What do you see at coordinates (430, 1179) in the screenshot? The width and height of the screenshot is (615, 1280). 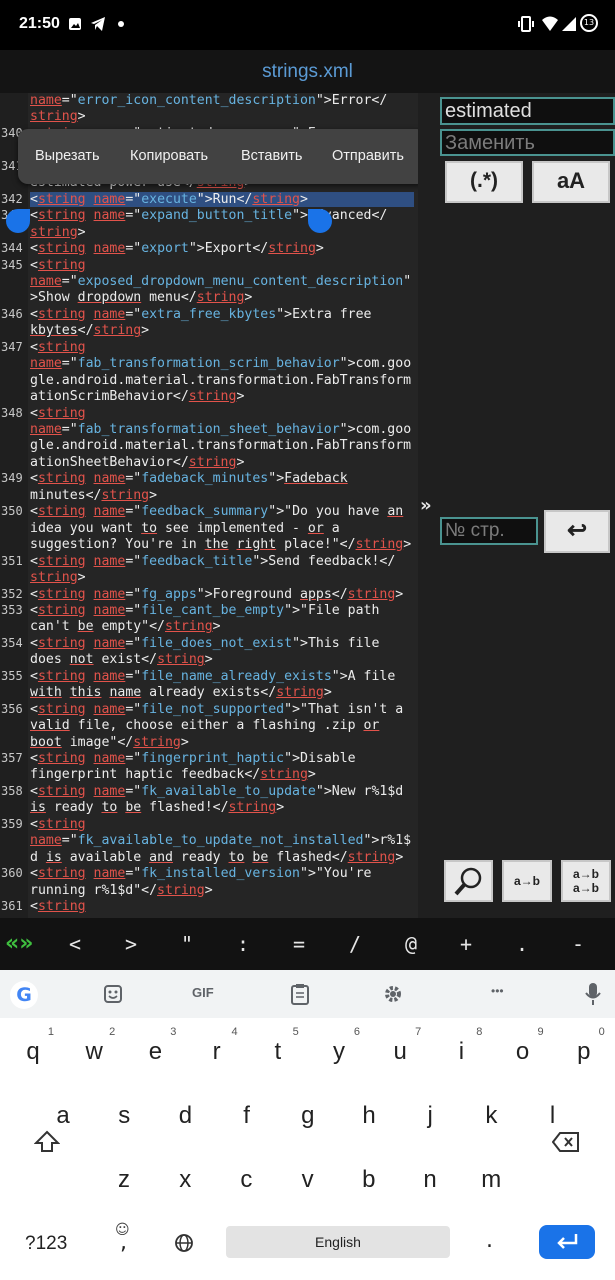 I see `key-n: n` at bounding box center [430, 1179].